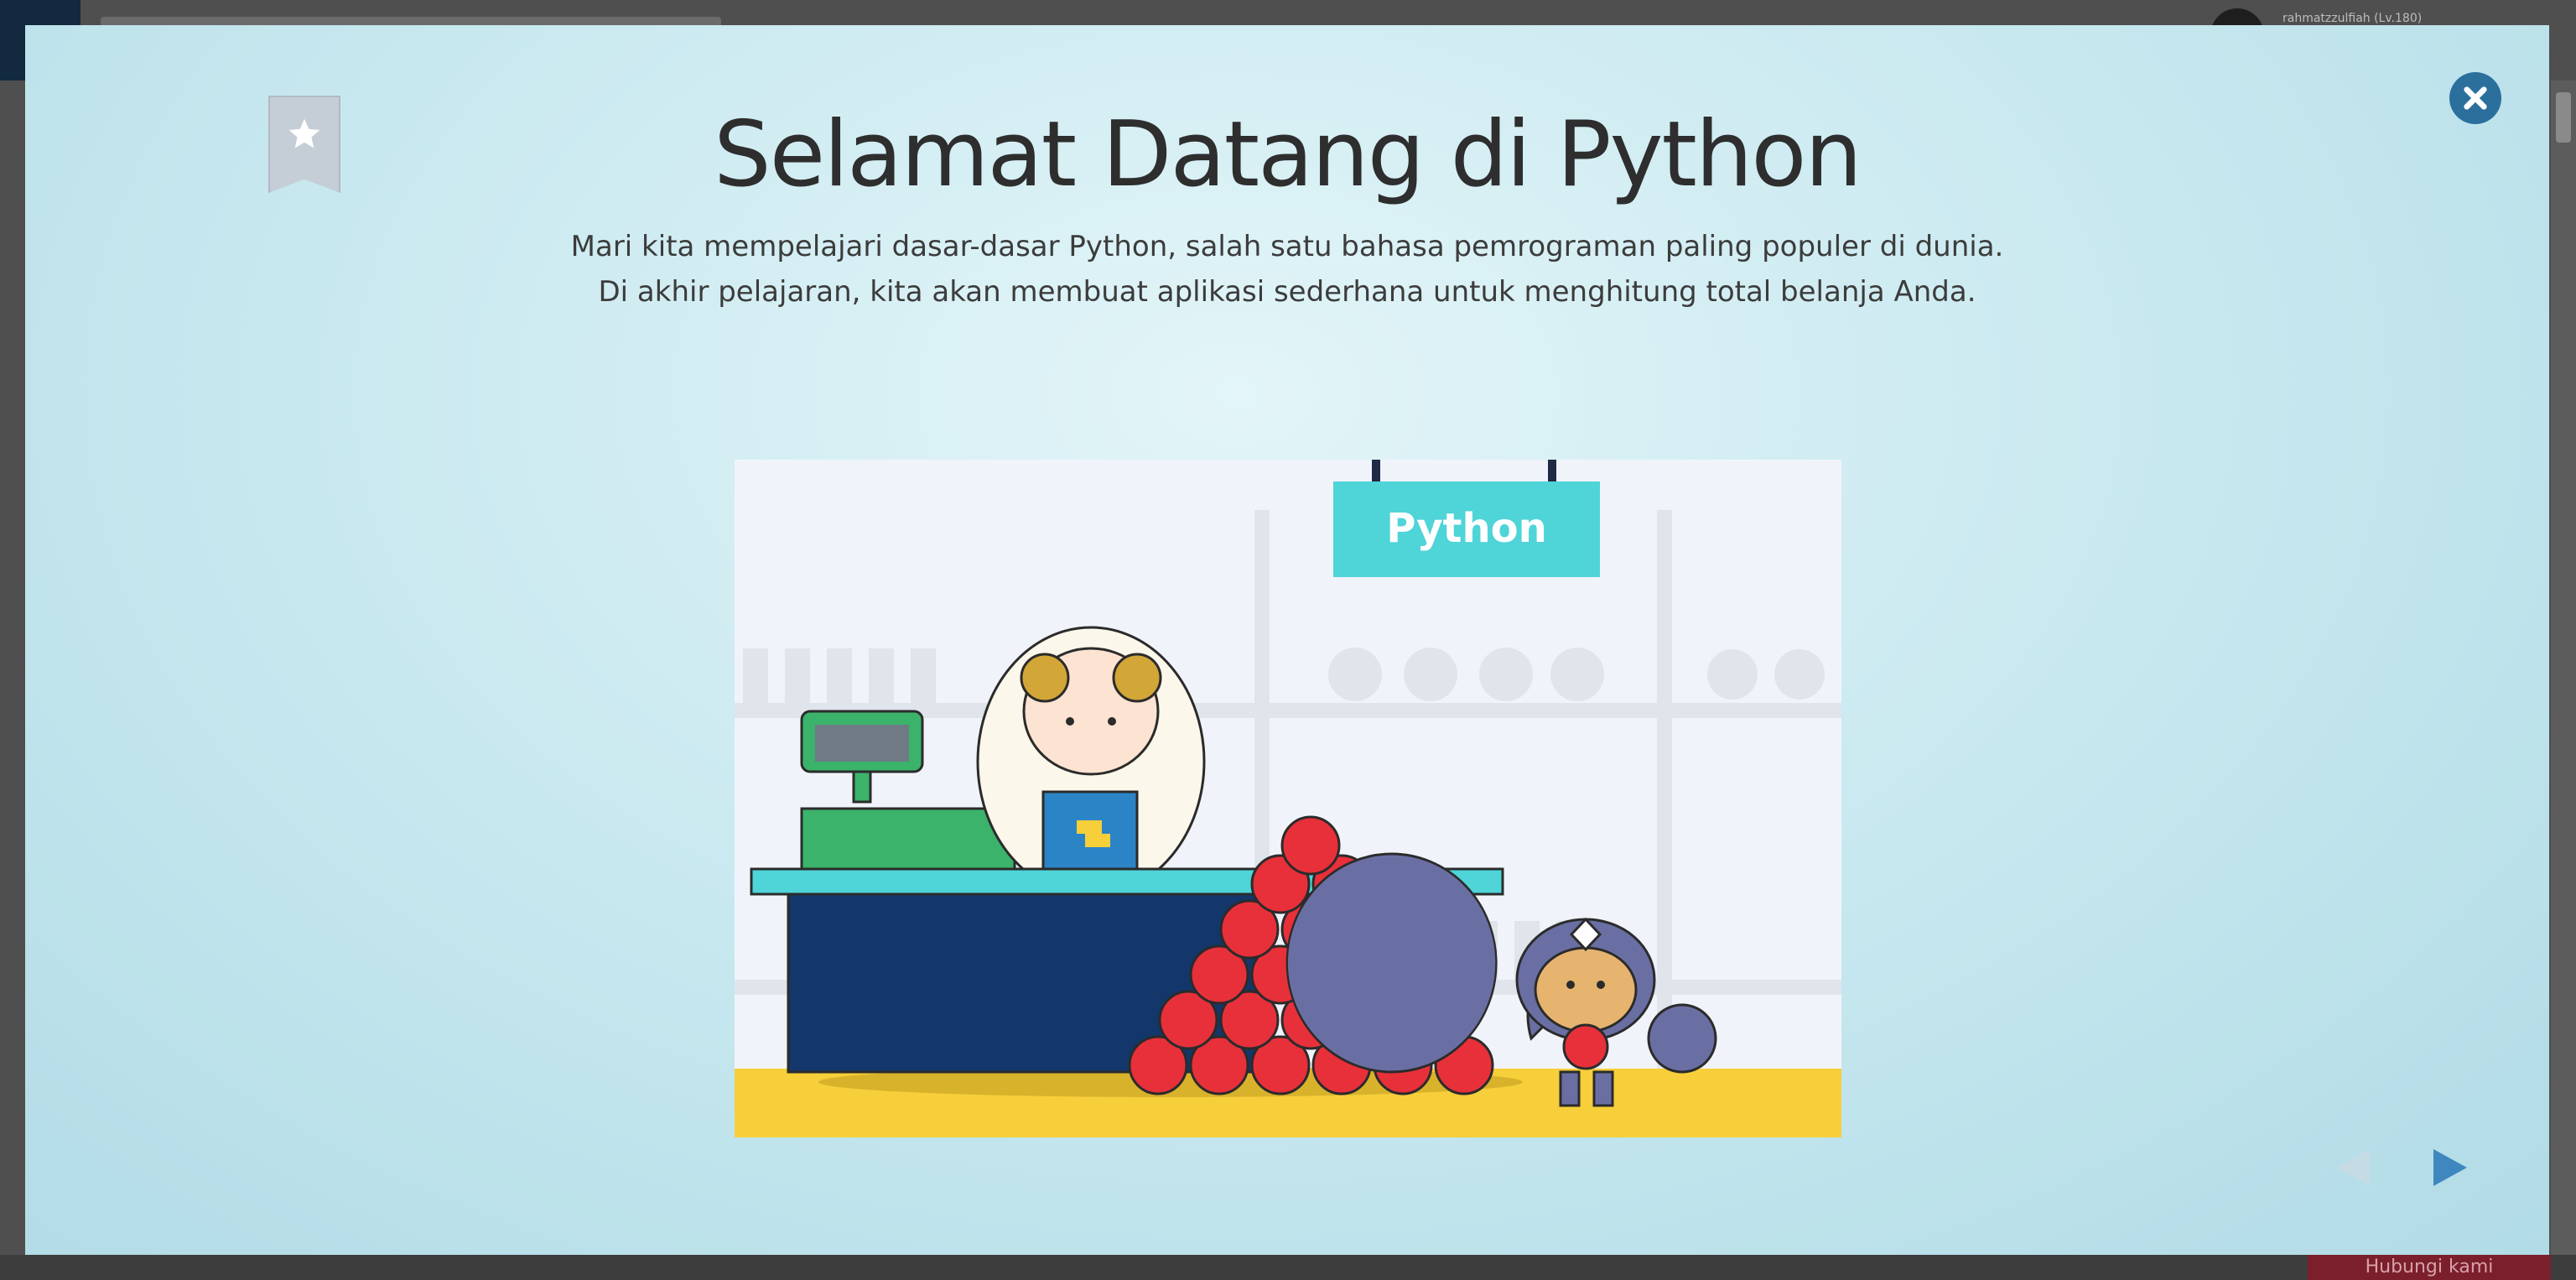 Image resolution: width=2576 pixels, height=1280 pixels. I want to click on previous-slide-button, so click(2353, 1167).